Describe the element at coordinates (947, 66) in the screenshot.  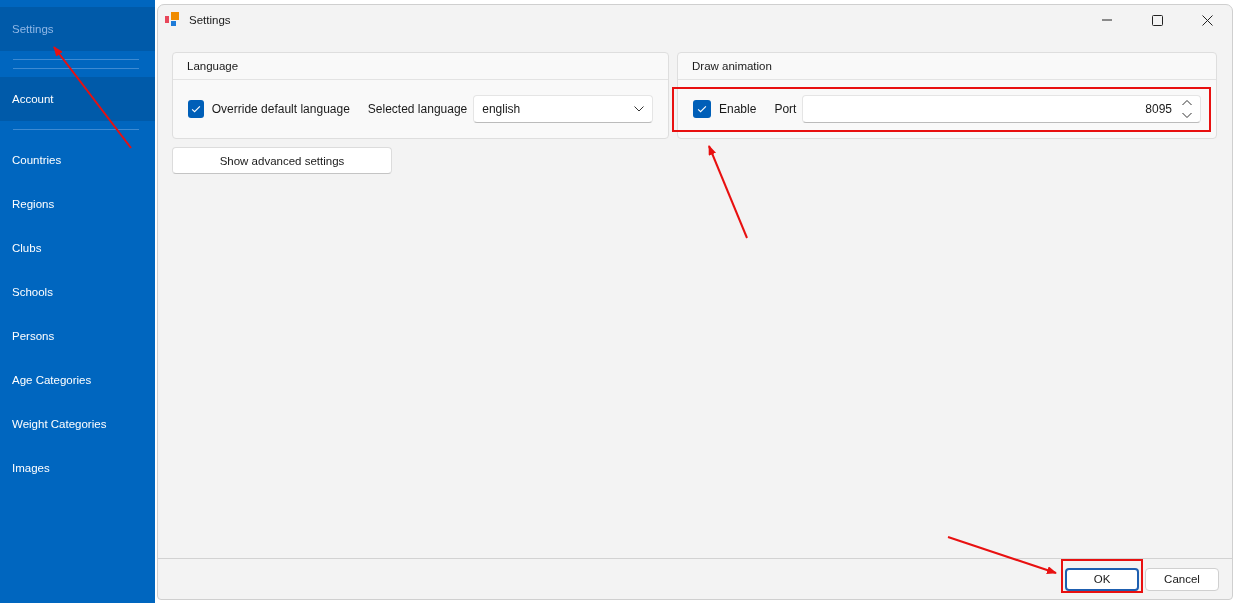
I see `group-title: Draw animation` at that location.